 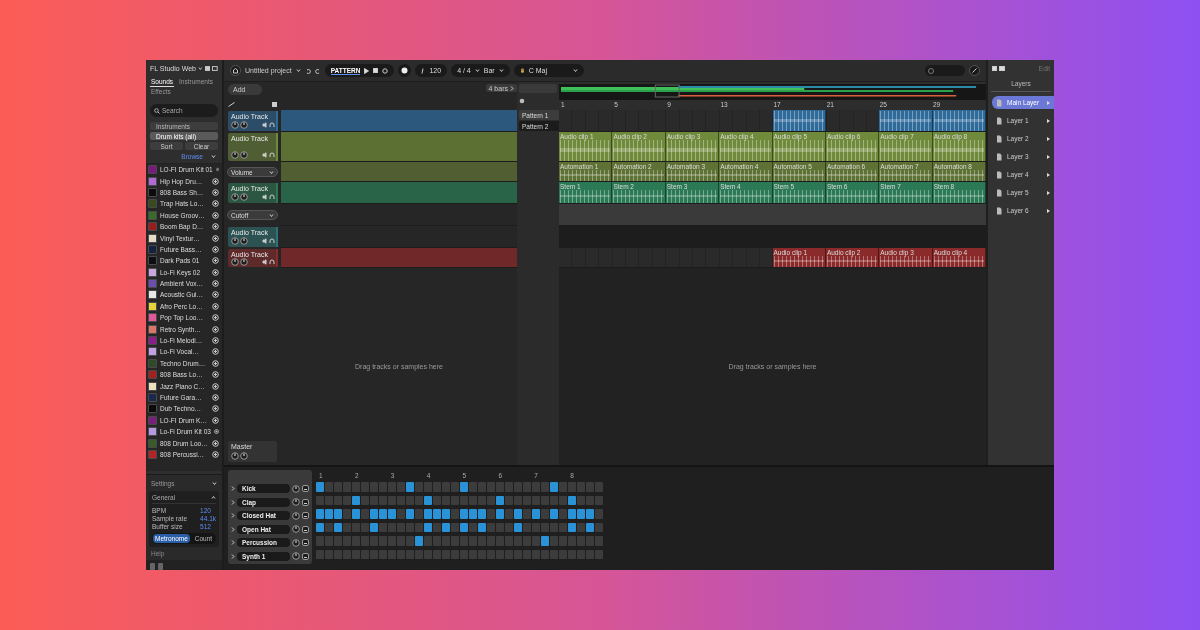 What do you see at coordinates (307, 70) in the screenshot?
I see `undo-icon` at bounding box center [307, 70].